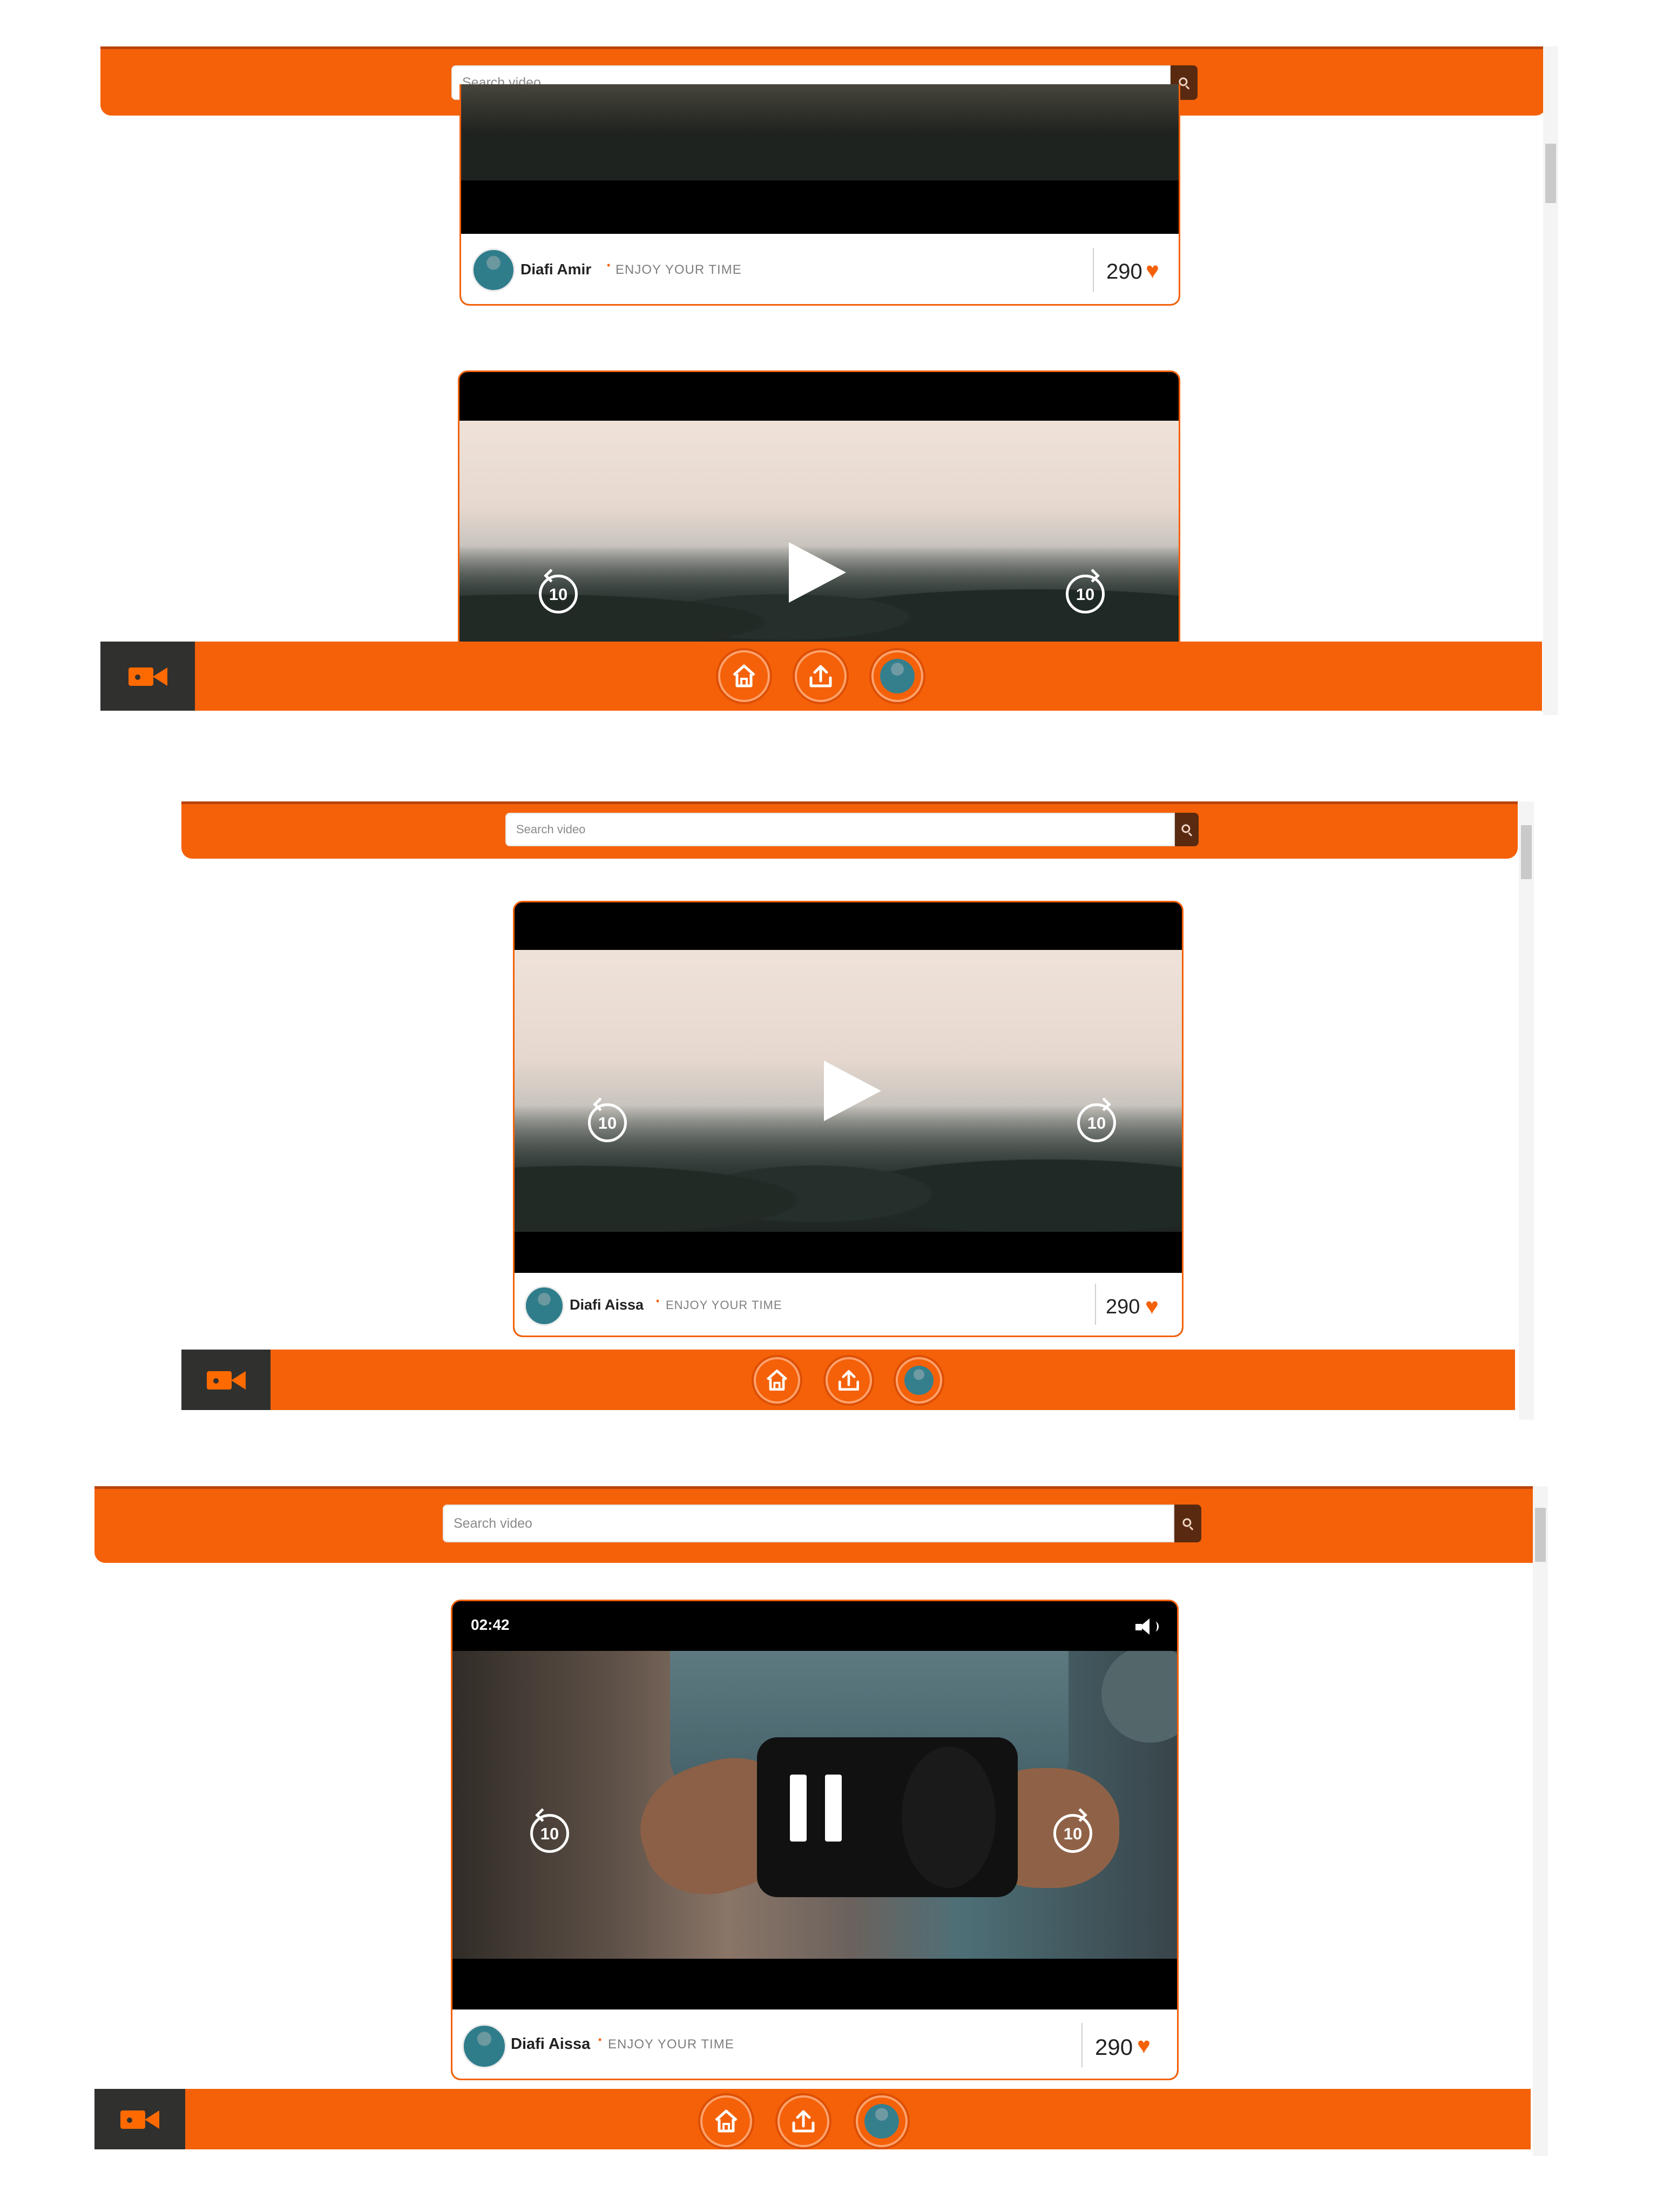  I want to click on camera-lens, so click(949, 1817).